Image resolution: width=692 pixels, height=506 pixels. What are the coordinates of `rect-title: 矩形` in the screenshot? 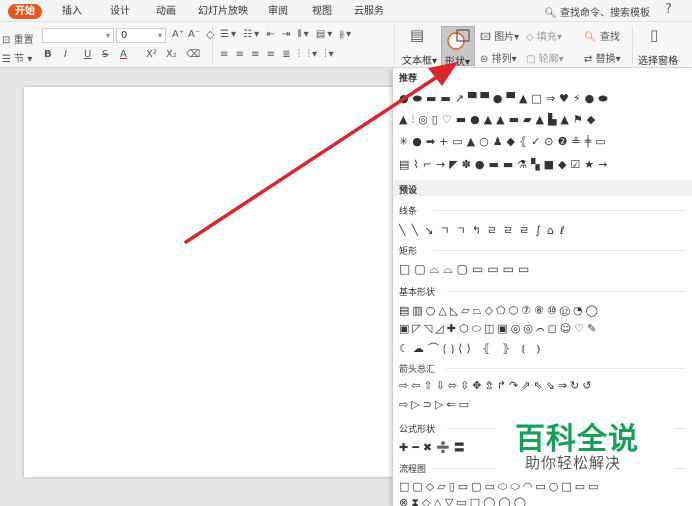 It's located at (408, 252).